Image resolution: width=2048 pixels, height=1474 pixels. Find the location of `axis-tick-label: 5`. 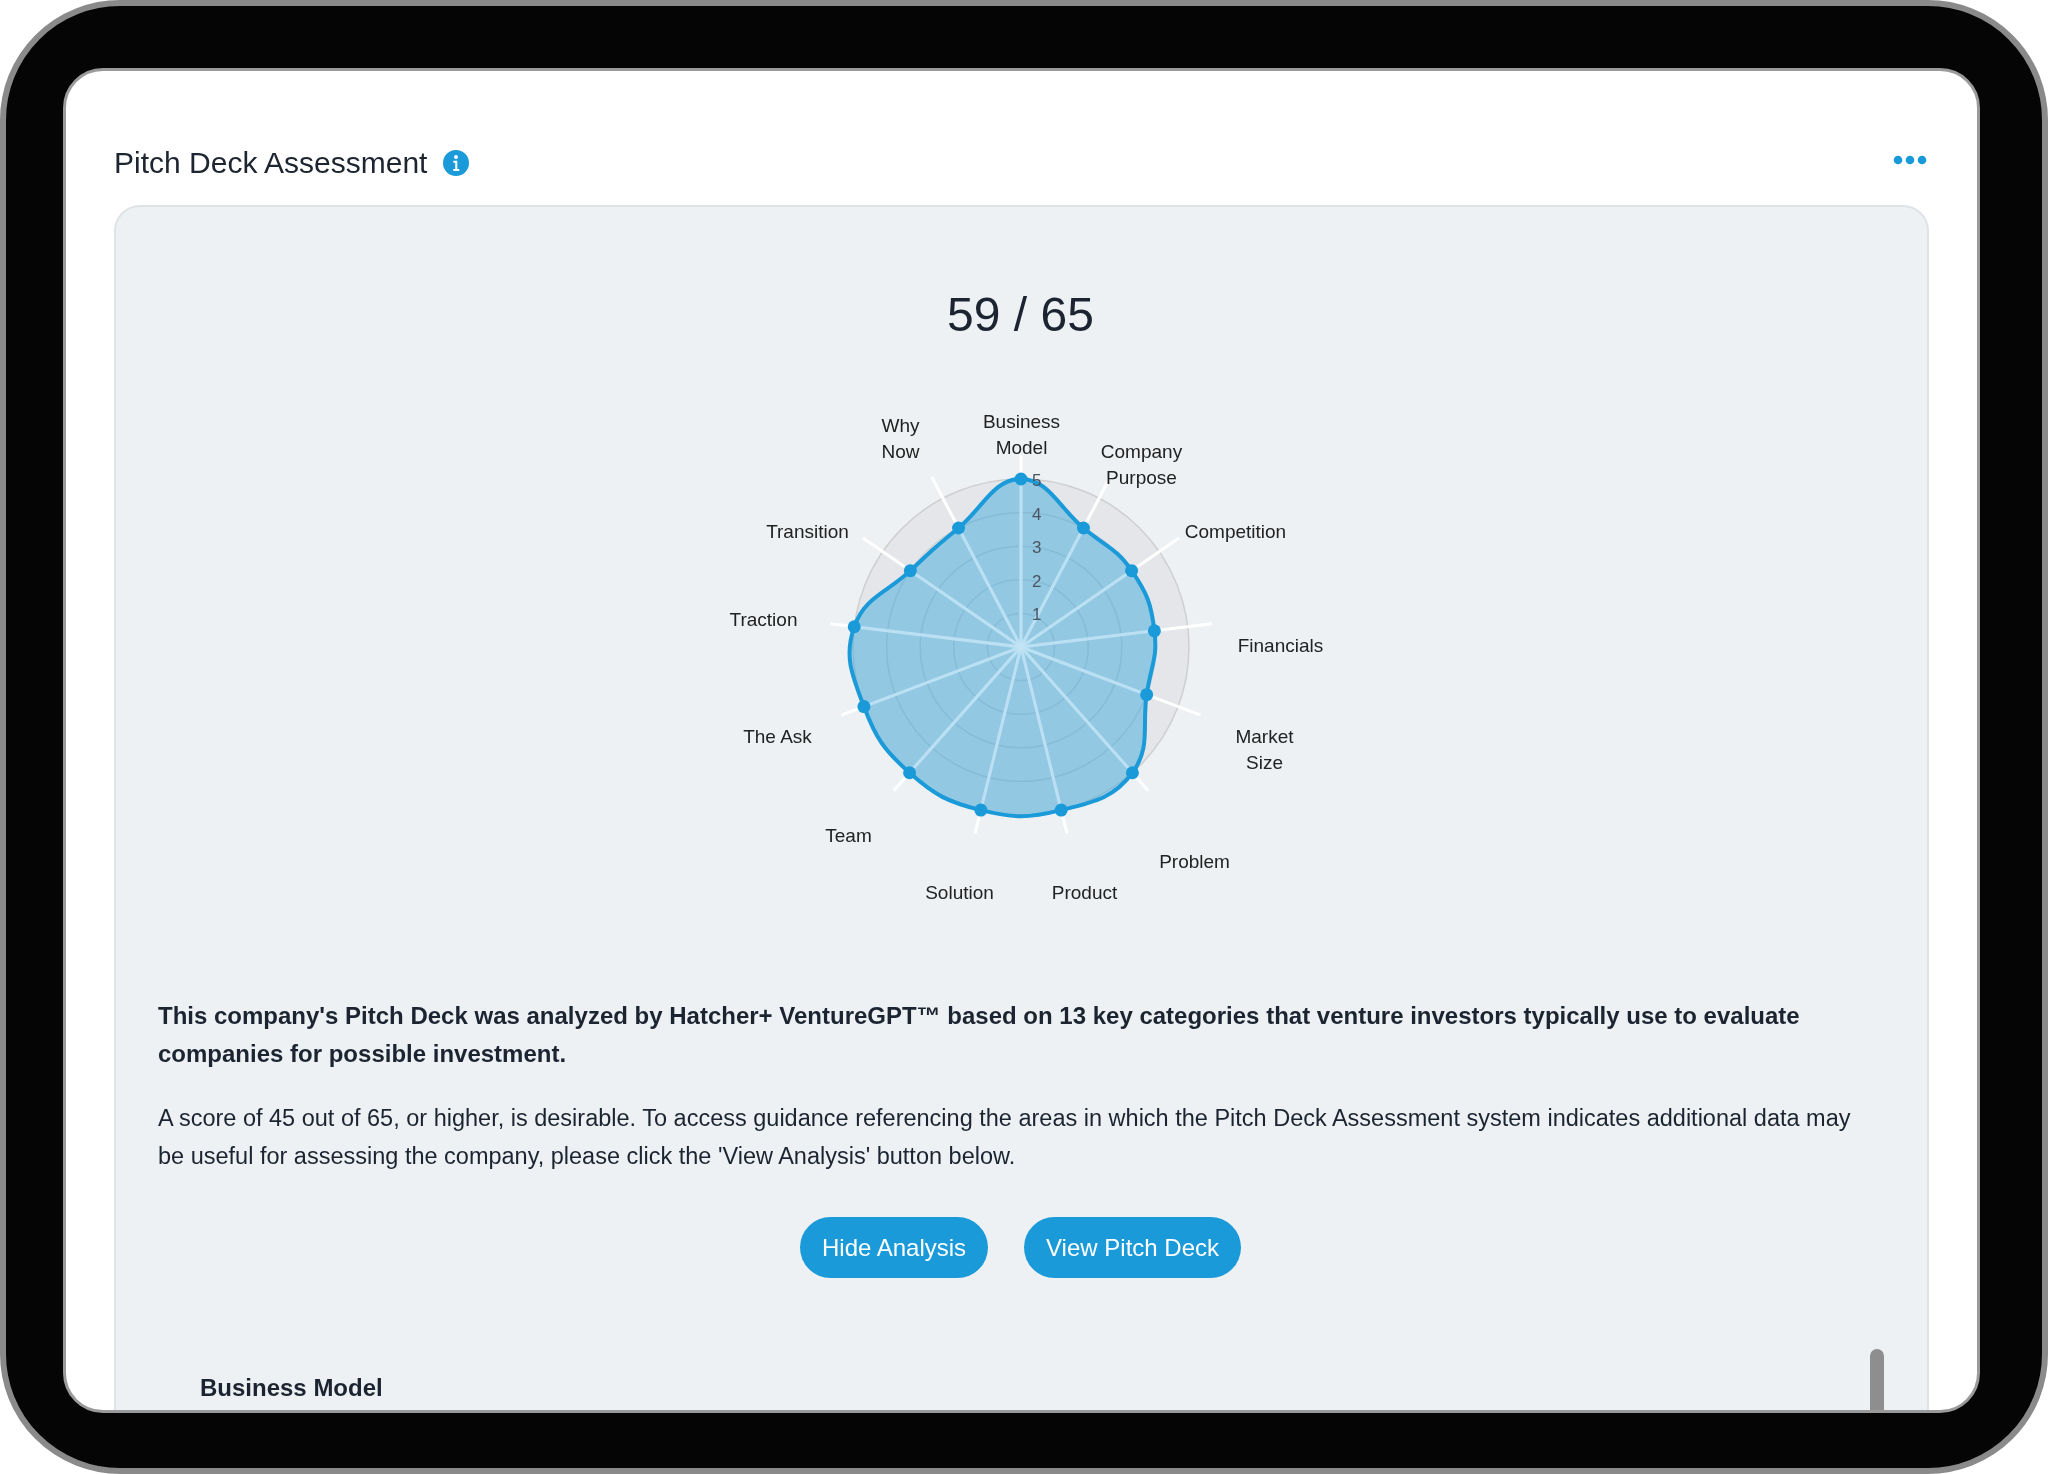

axis-tick-label: 5 is located at coordinates (1036, 480).